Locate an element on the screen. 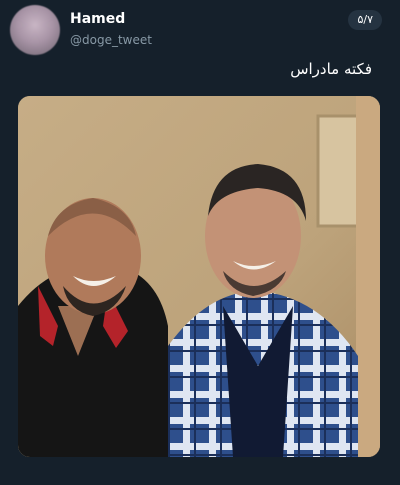 The height and width of the screenshot is (485, 400). display-name: Hamed is located at coordinates (97, 19).